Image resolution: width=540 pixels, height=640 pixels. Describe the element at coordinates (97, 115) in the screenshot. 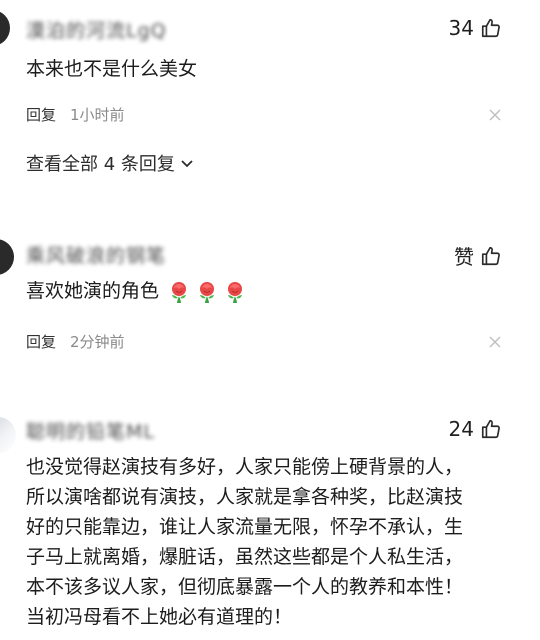

I see `timestamp: 1小时前` at that location.